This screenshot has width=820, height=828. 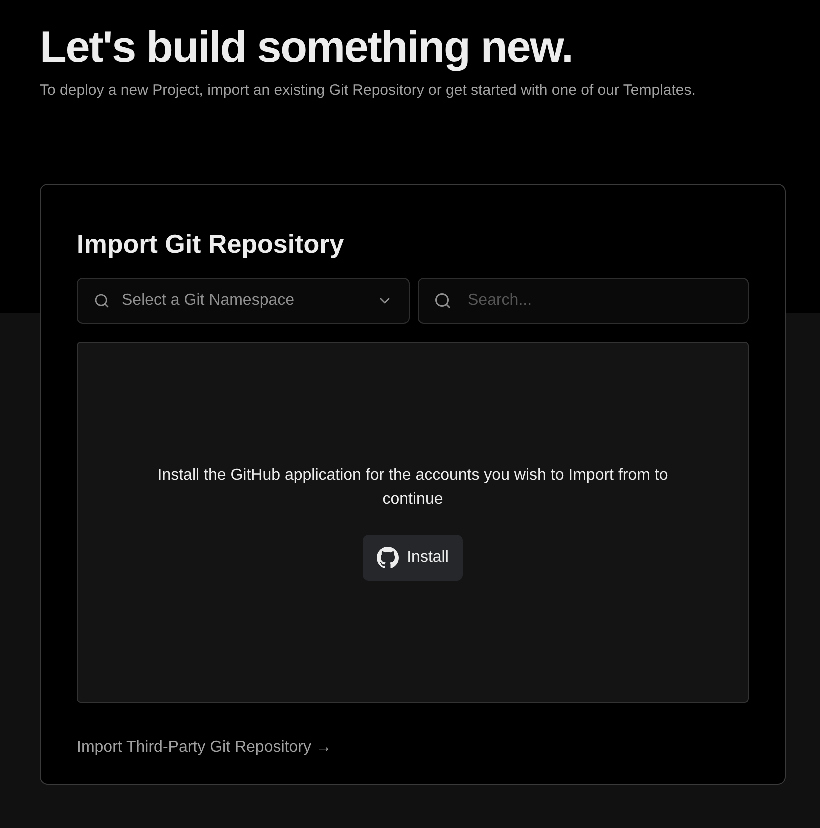 I want to click on card-title: Import Git Repository, so click(x=210, y=244).